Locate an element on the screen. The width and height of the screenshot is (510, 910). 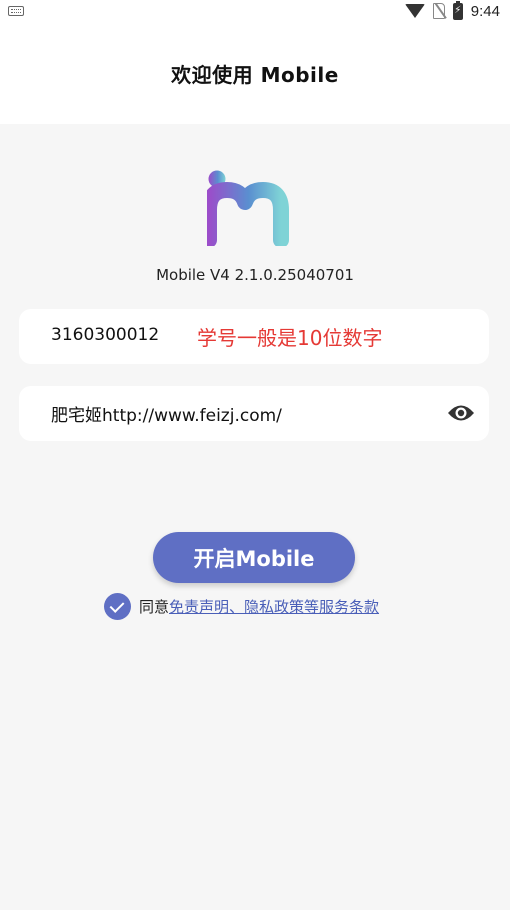
wifi-icon is located at coordinates (414, 11).